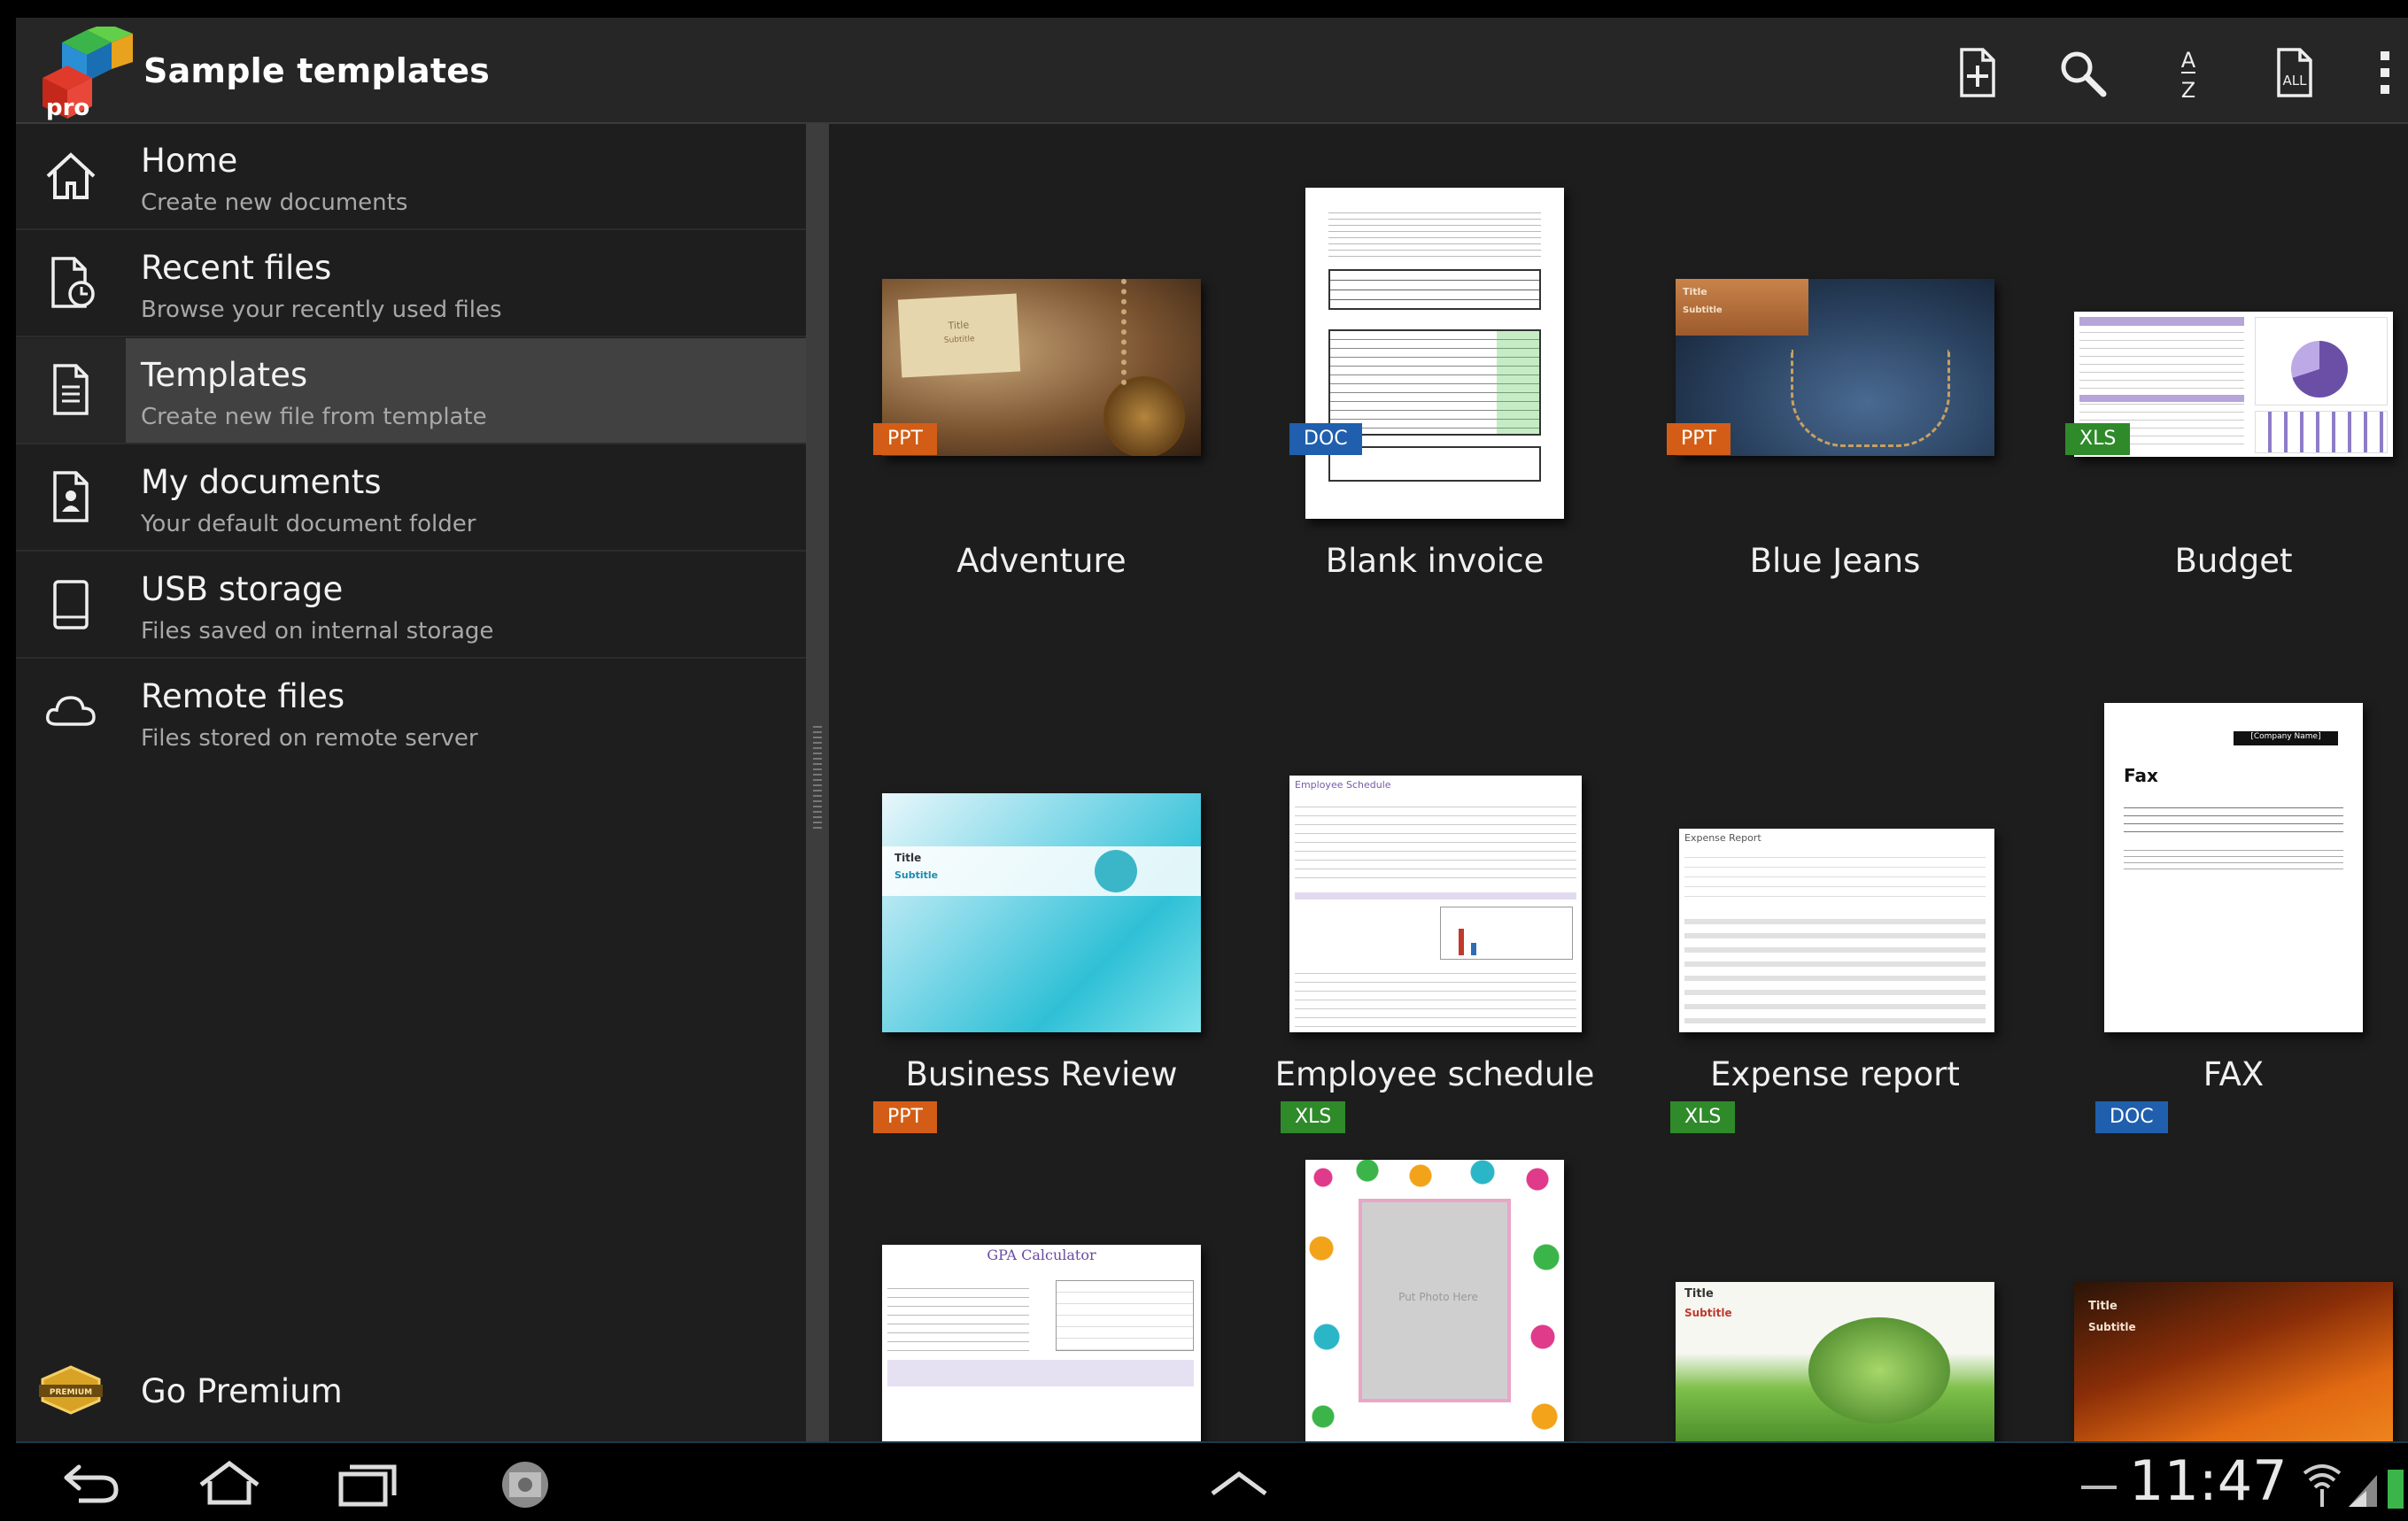  I want to click on template-tile-budget: XLS Budget, so click(2212, 380).